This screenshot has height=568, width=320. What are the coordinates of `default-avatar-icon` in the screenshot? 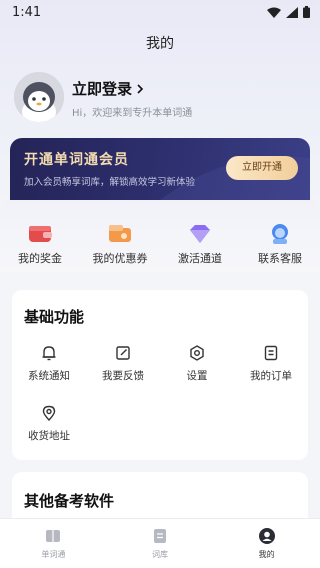 It's located at (39, 97).